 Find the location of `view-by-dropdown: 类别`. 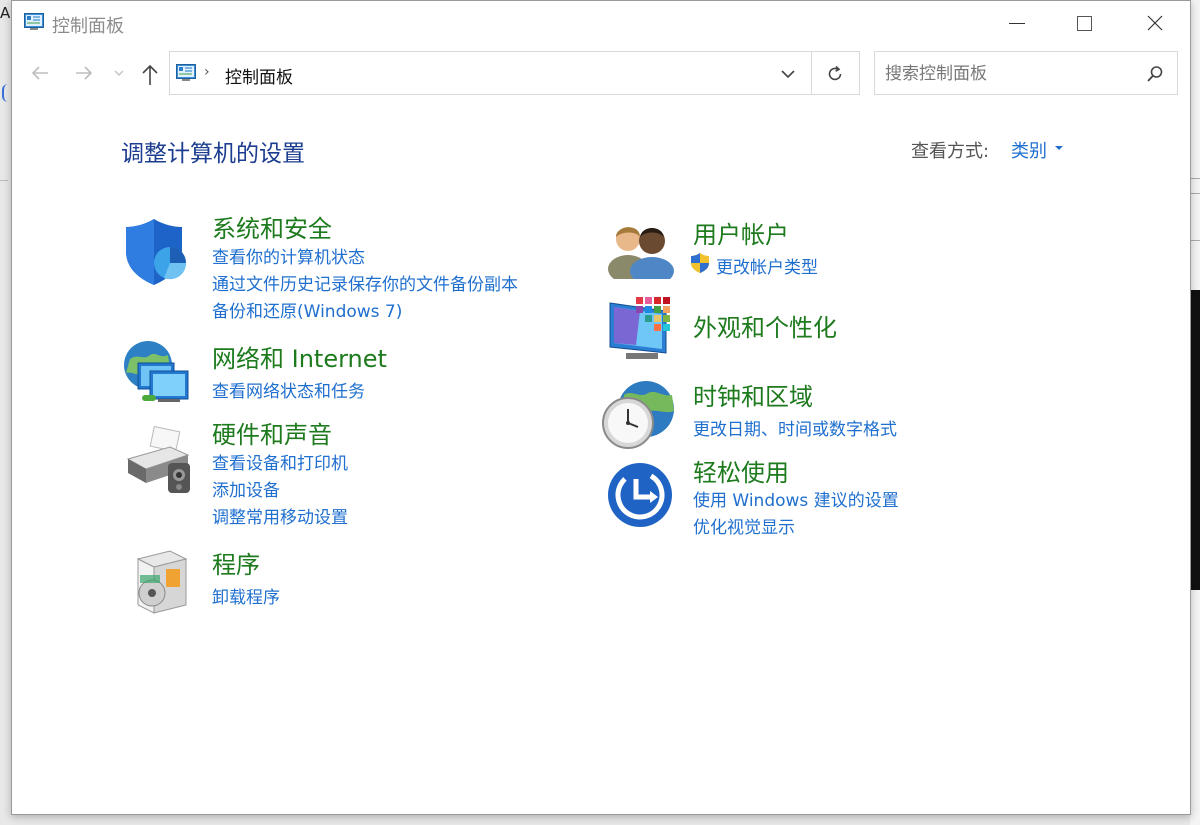

view-by-dropdown: 类别 is located at coordinates (1029, 150).